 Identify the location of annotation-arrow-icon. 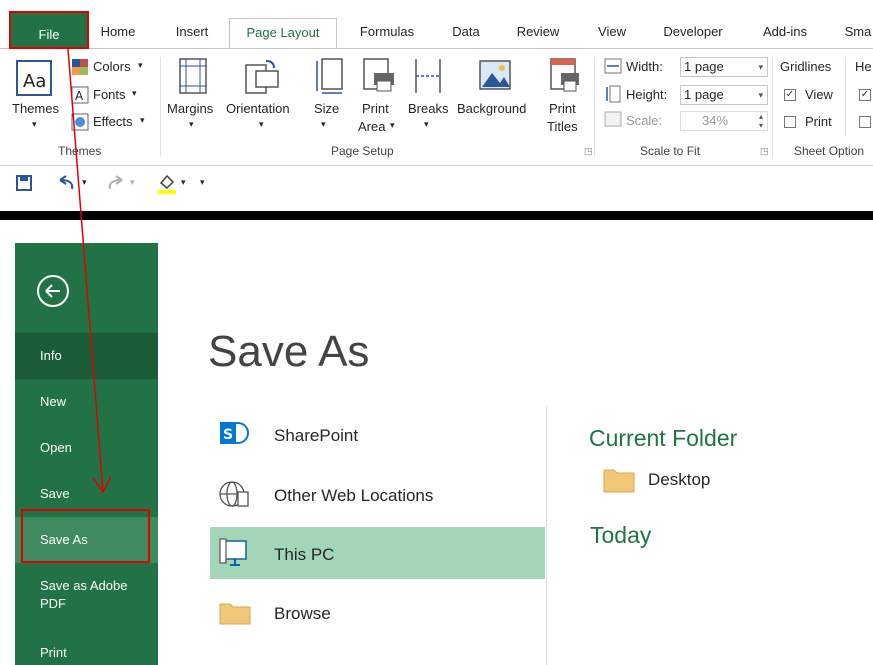
(89, 271).